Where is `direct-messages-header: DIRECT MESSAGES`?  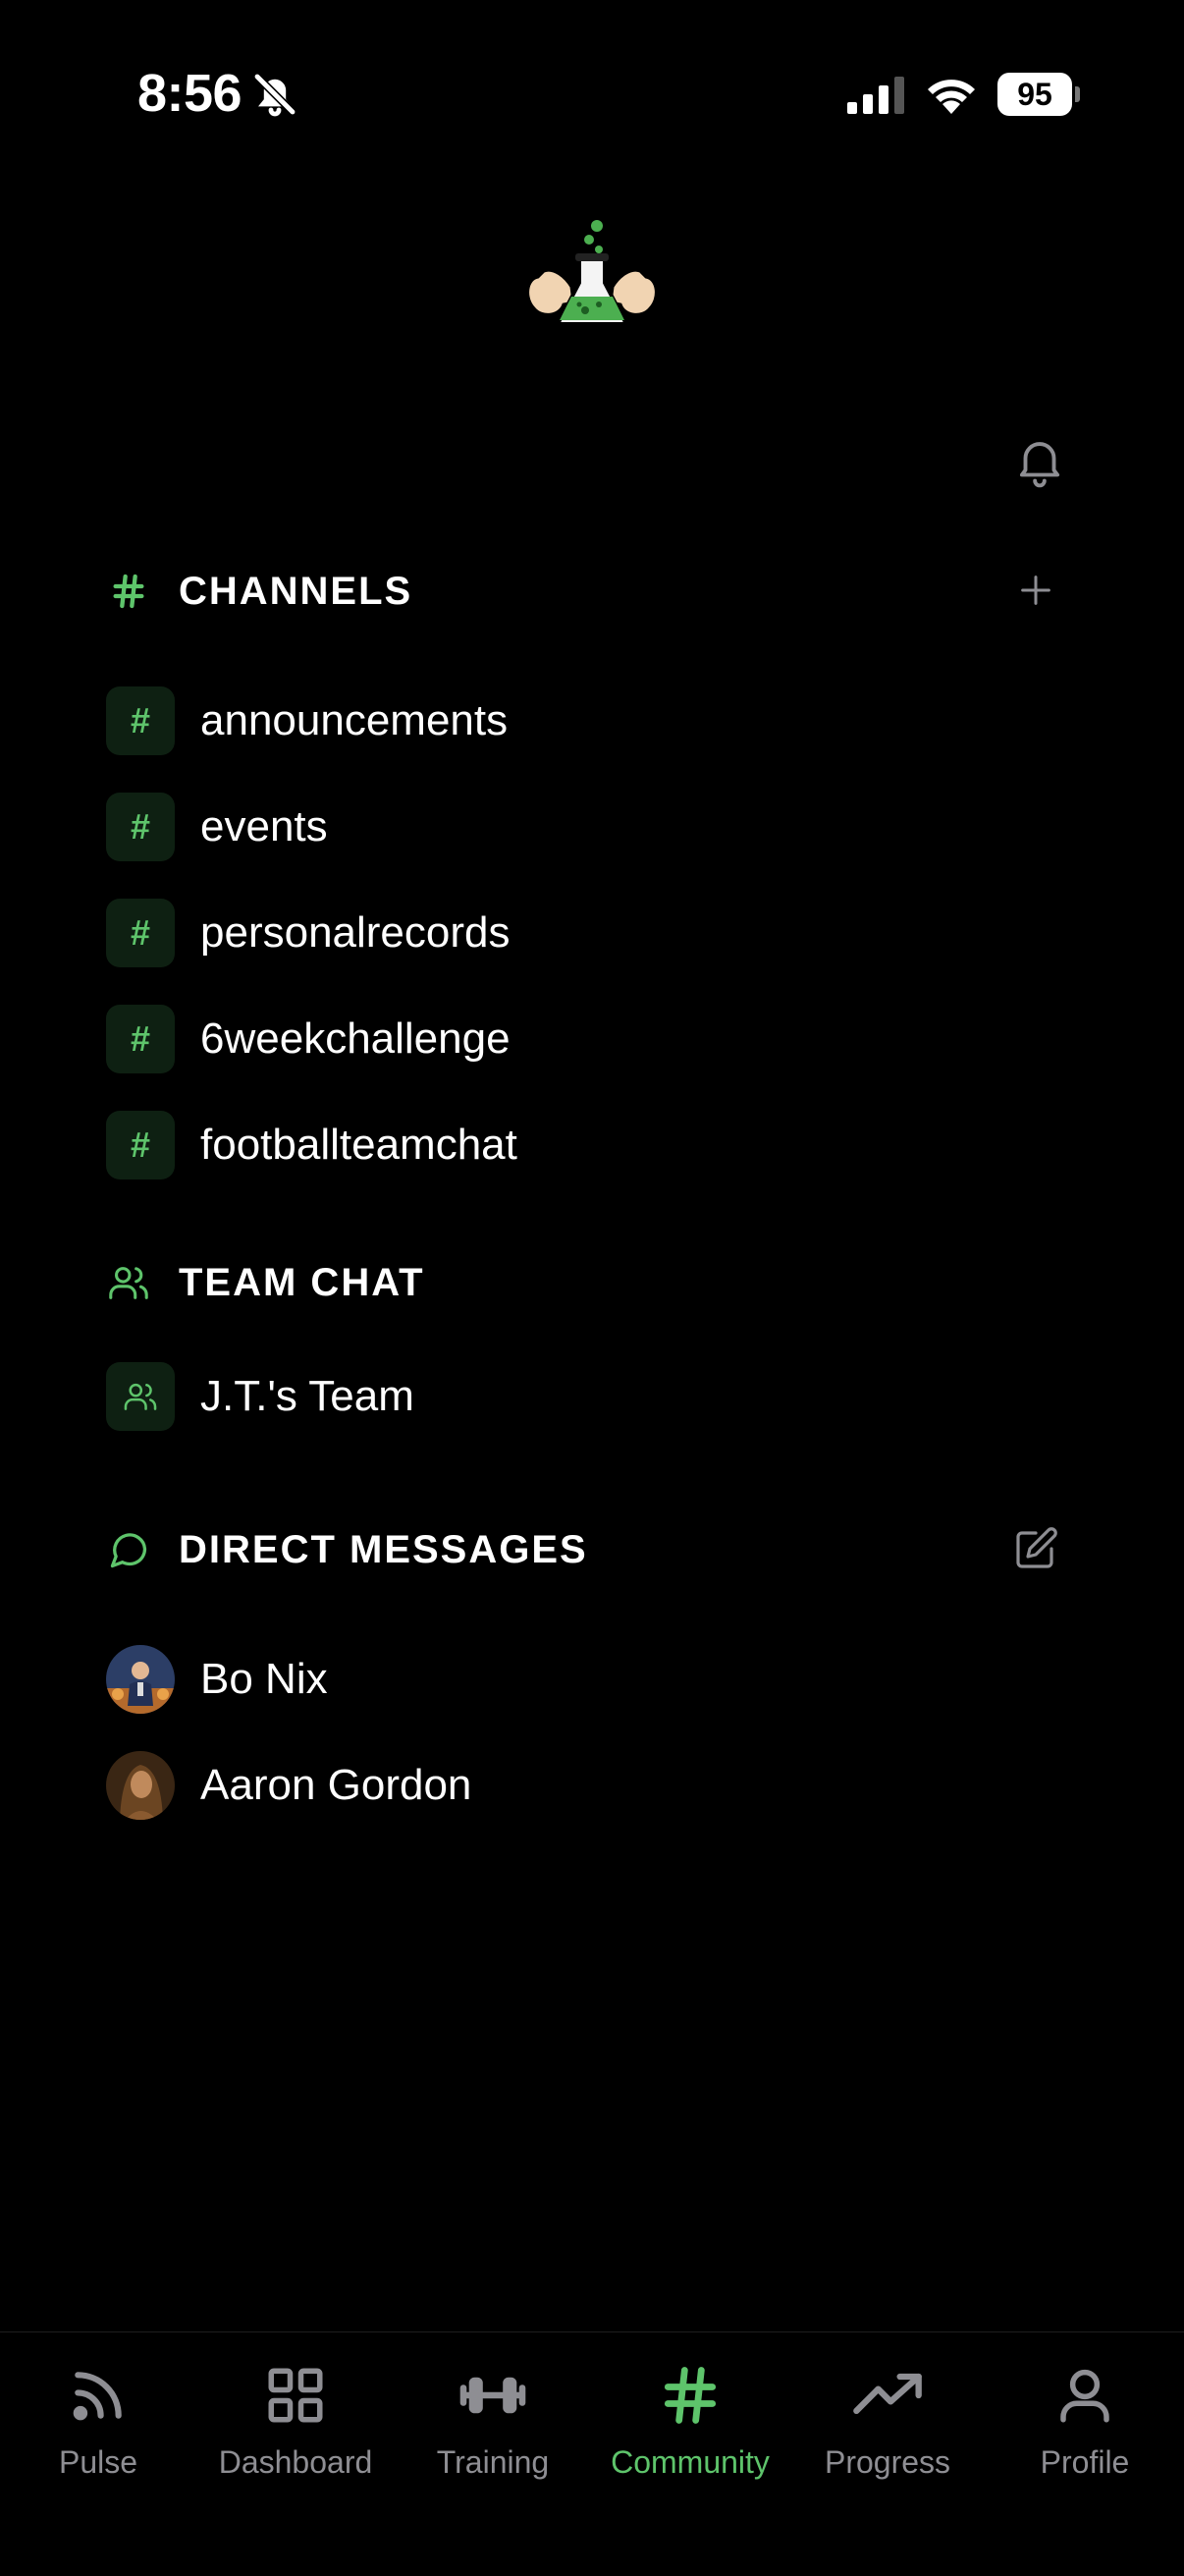
direct-messages-header: DIRECT MESSAGES is located at coordinates (587, 1549).